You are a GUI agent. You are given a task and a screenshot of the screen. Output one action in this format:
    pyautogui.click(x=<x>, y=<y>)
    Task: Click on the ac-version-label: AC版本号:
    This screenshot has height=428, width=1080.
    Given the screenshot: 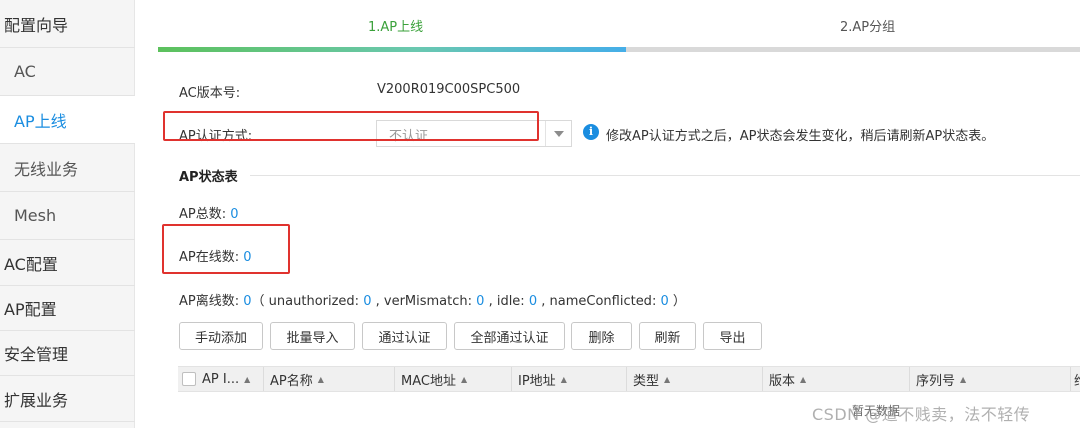 What is the action you would take?
    pyautogui.click(x=210, y=93)
    